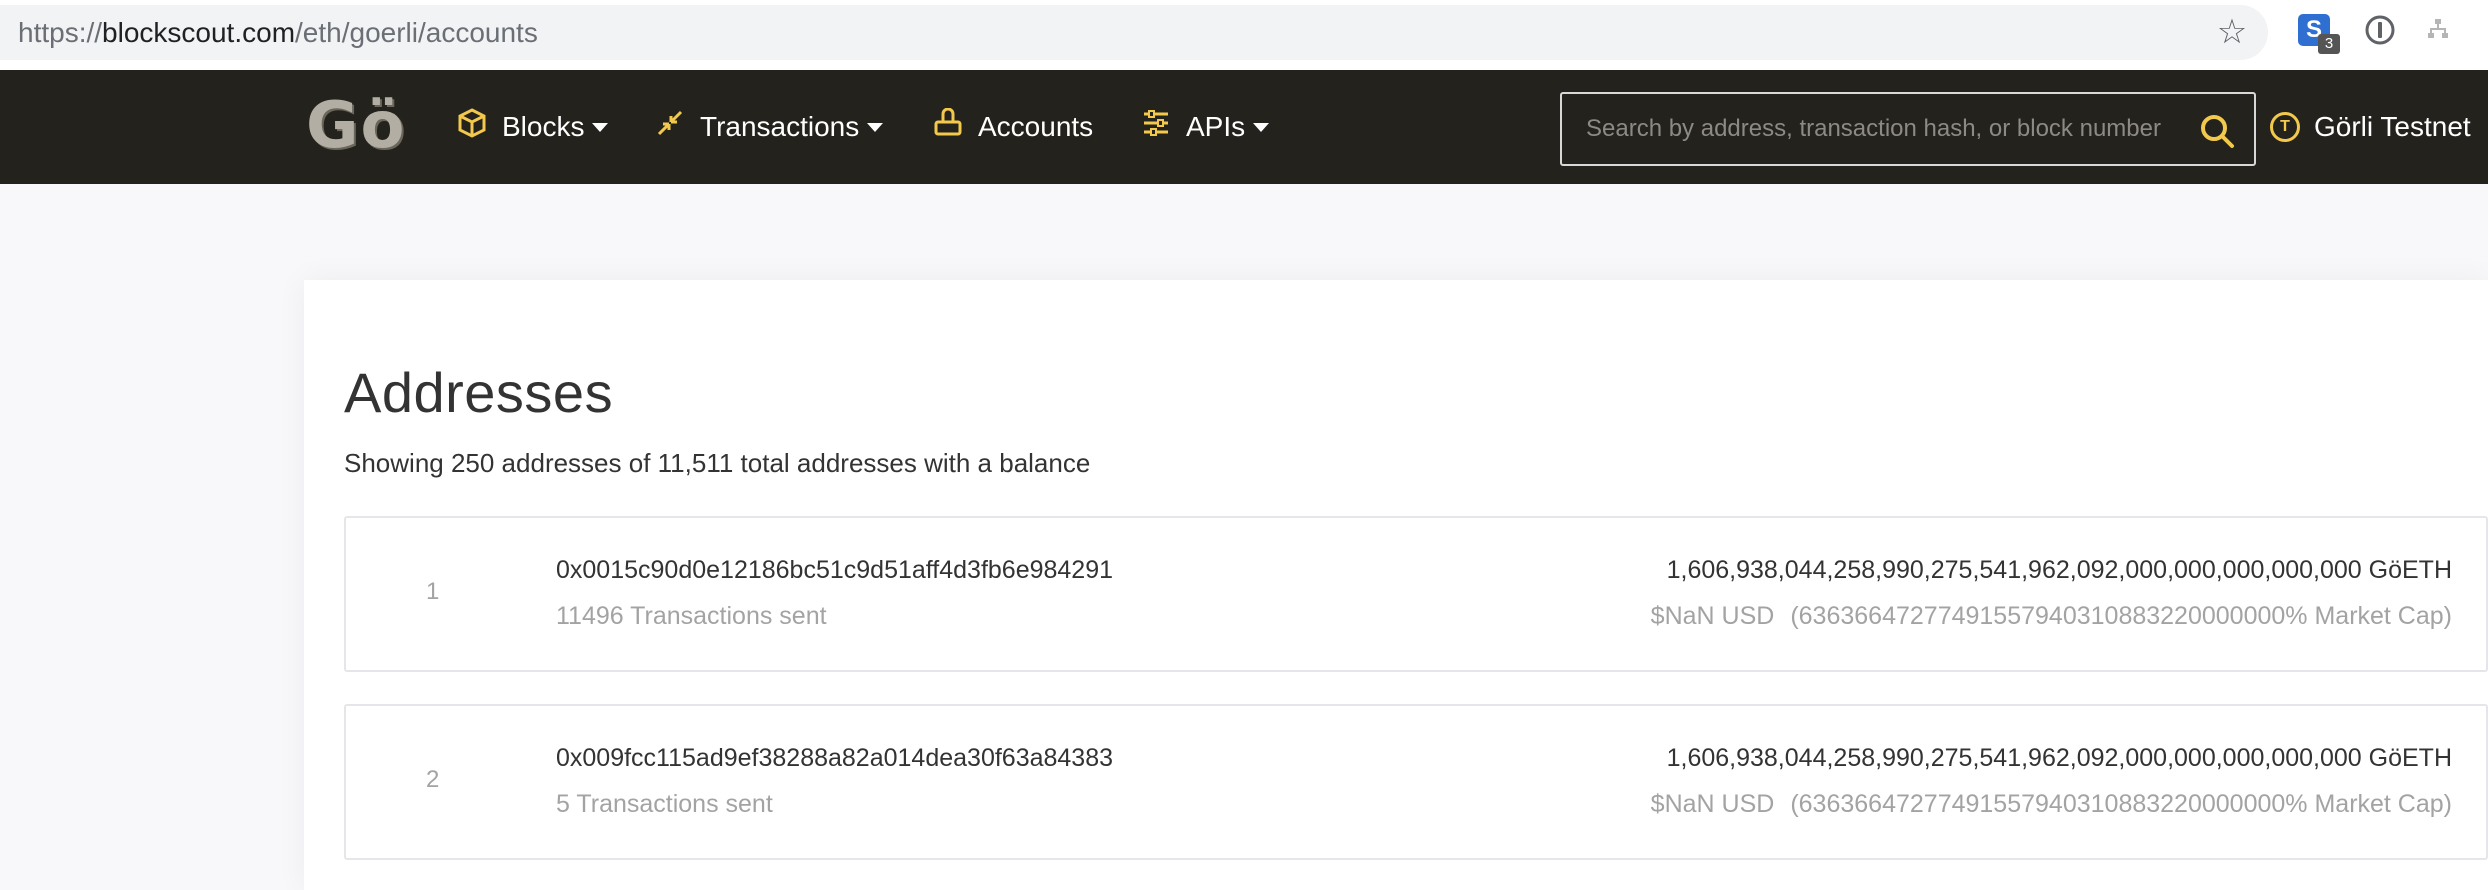 The height and width of the screenshot is (890, 2488). Describe the element at coordinates (780, 126) in the screenshot. I see `nav-transactions-label: Transactions` at that location.